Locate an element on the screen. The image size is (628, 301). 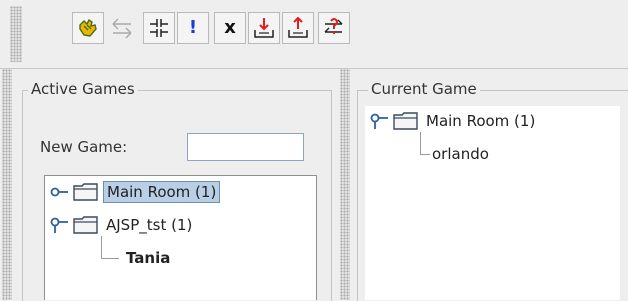
download-tray-icon is located at coordinates (264, 28).